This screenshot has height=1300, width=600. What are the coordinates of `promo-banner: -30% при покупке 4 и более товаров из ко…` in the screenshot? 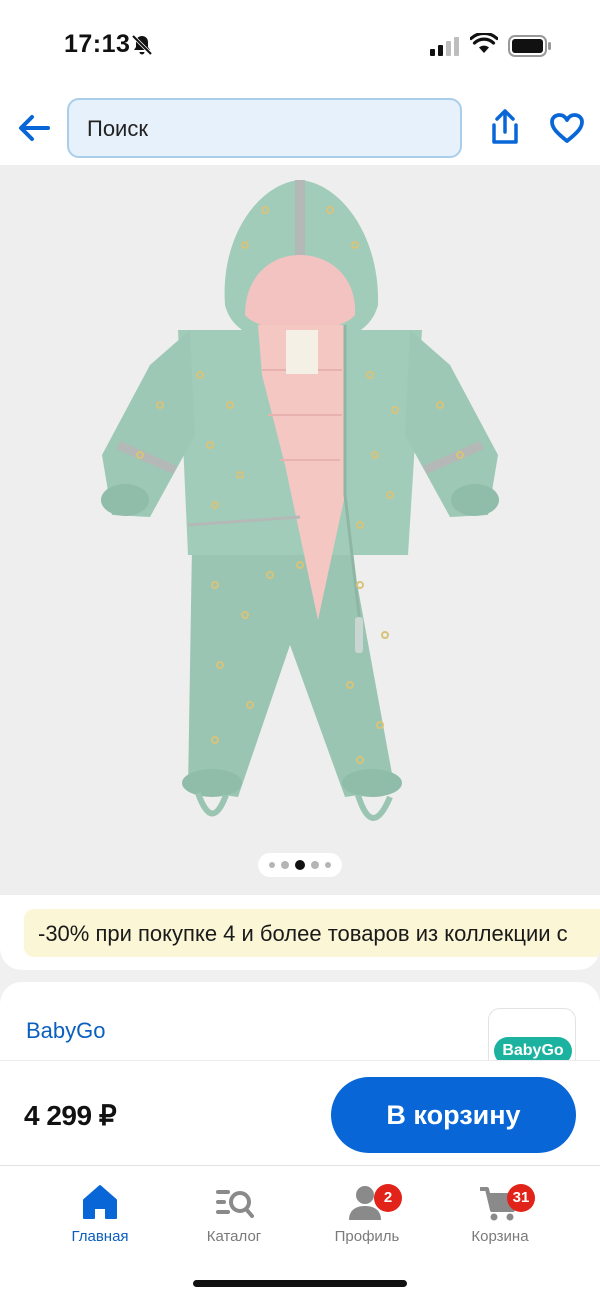 It's located at (312, 933).